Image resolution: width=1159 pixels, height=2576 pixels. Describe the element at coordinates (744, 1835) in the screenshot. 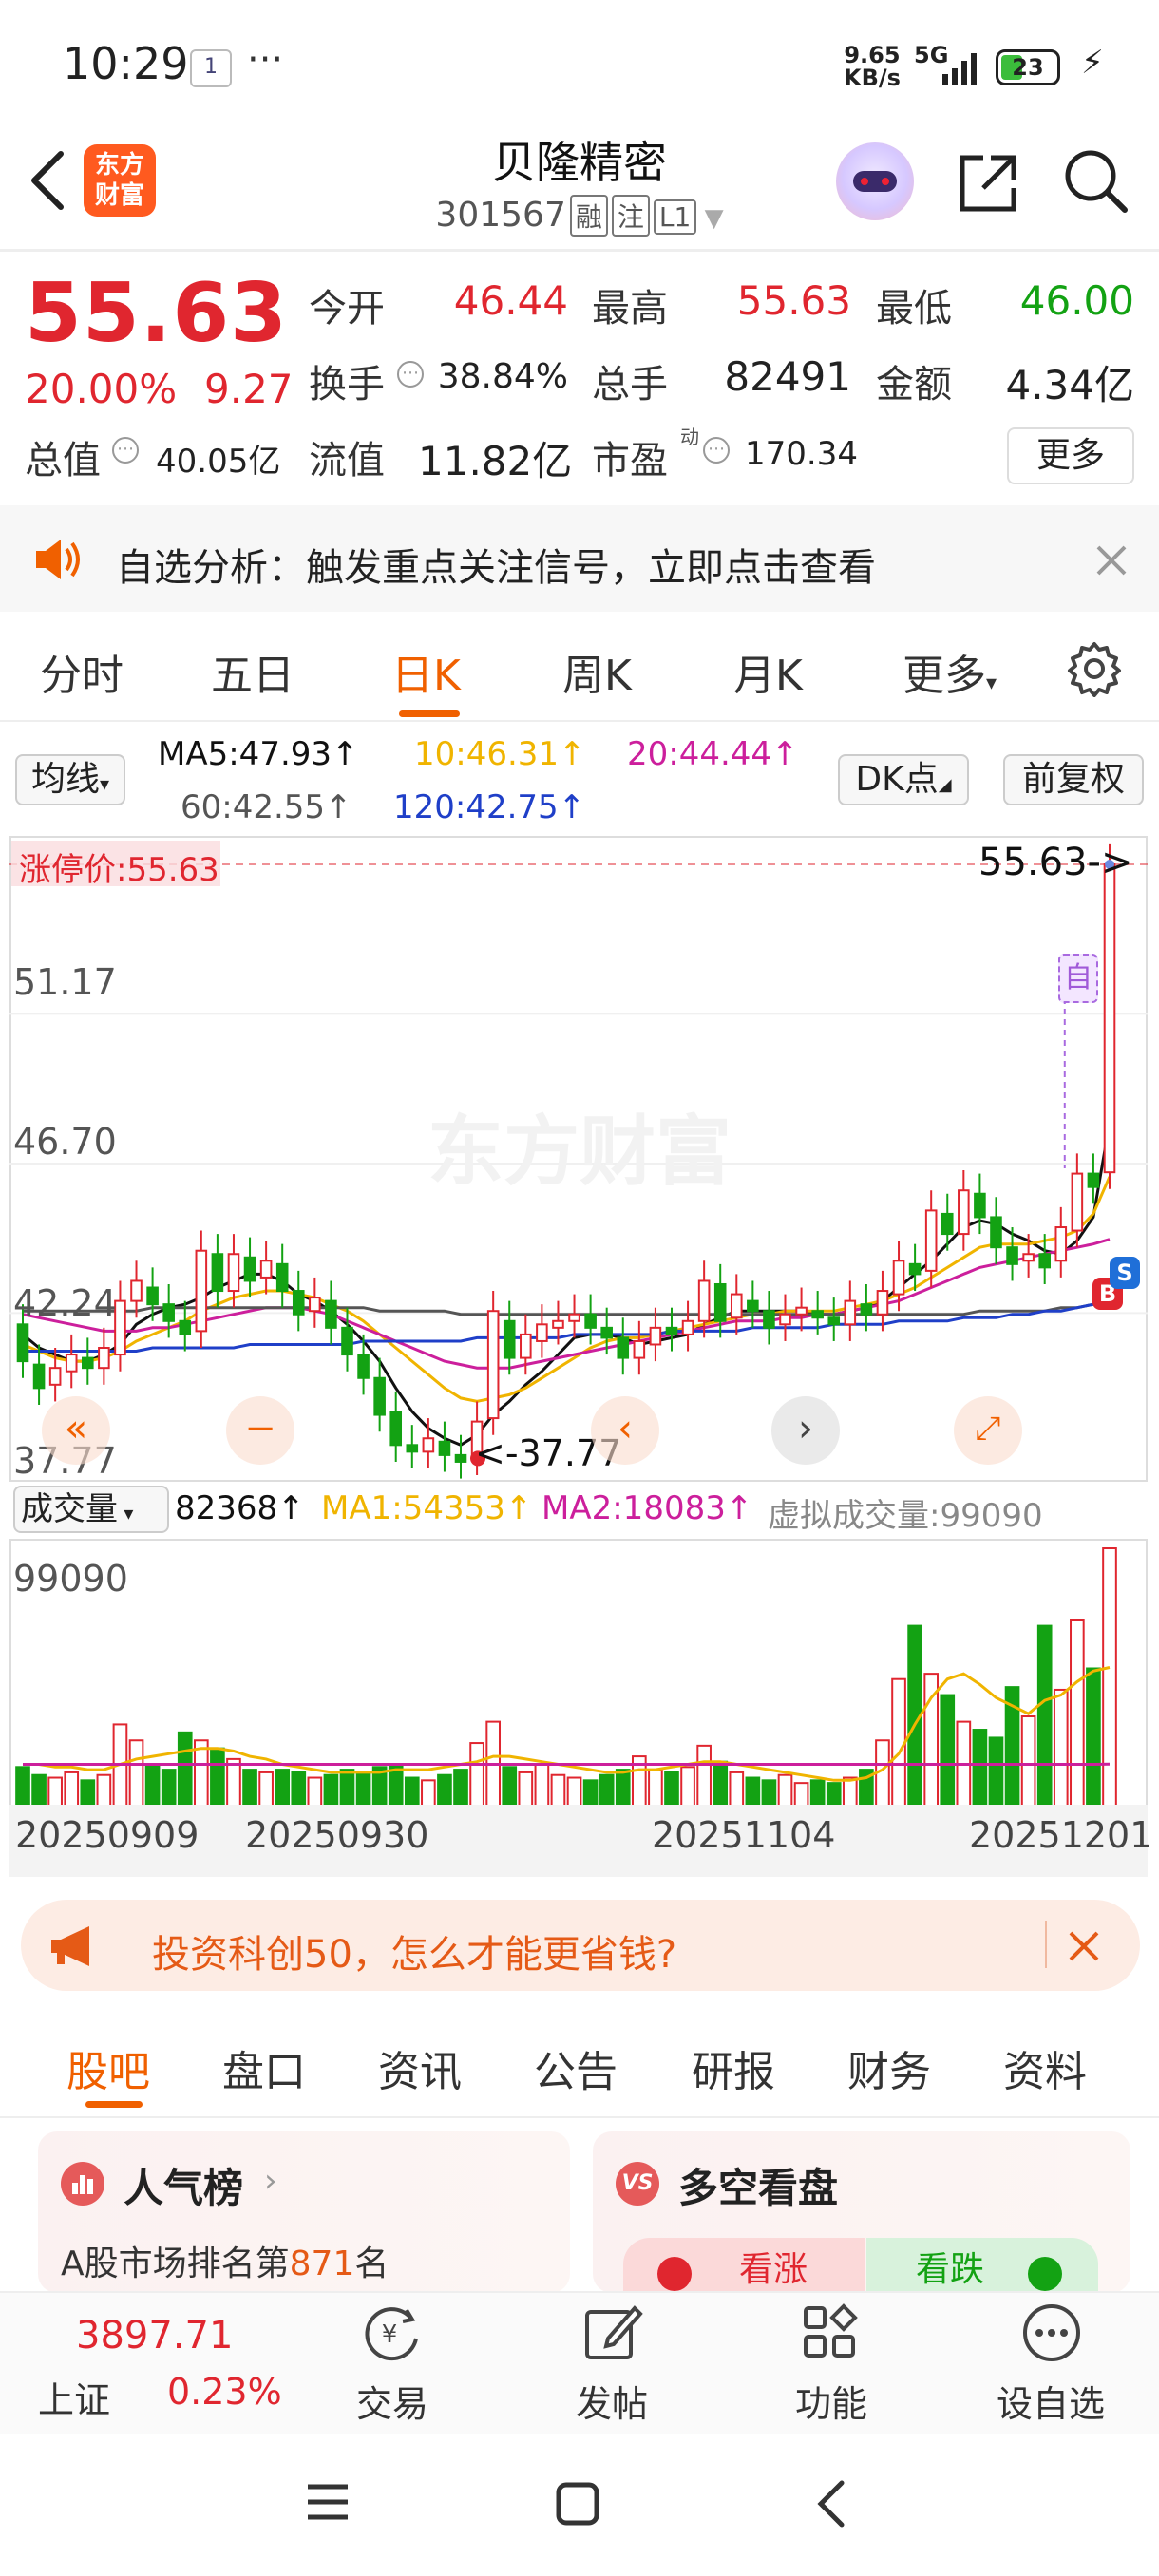

I see `date-label: 20251104` at that location.